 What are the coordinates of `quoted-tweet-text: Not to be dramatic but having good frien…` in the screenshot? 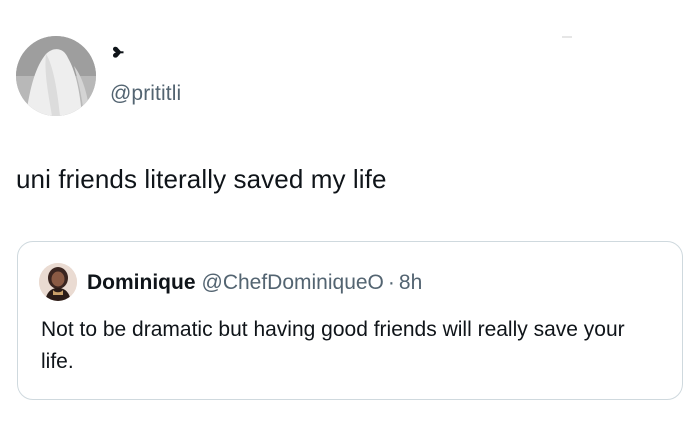 It's located at (333, 345).